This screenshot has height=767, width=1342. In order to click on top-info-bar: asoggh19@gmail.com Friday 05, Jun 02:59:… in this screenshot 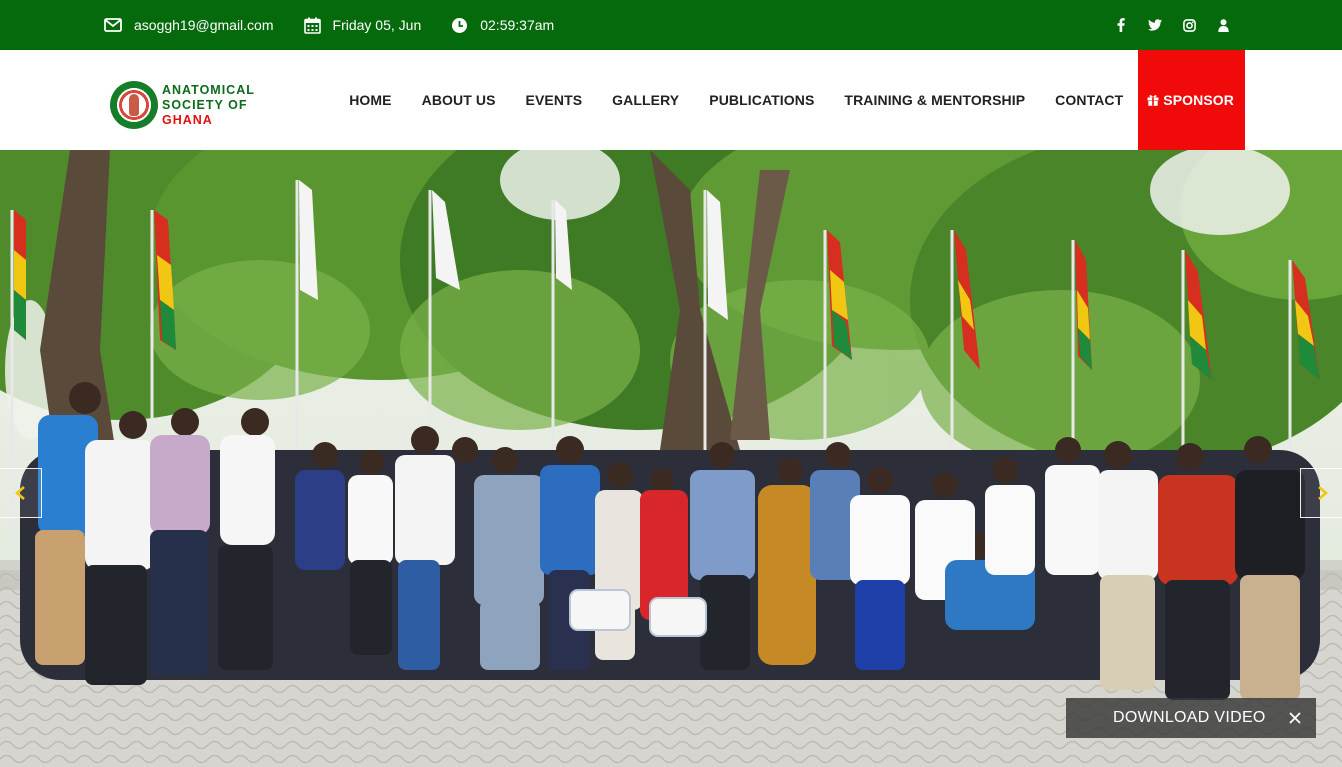, I will do `click(671, 25)`.